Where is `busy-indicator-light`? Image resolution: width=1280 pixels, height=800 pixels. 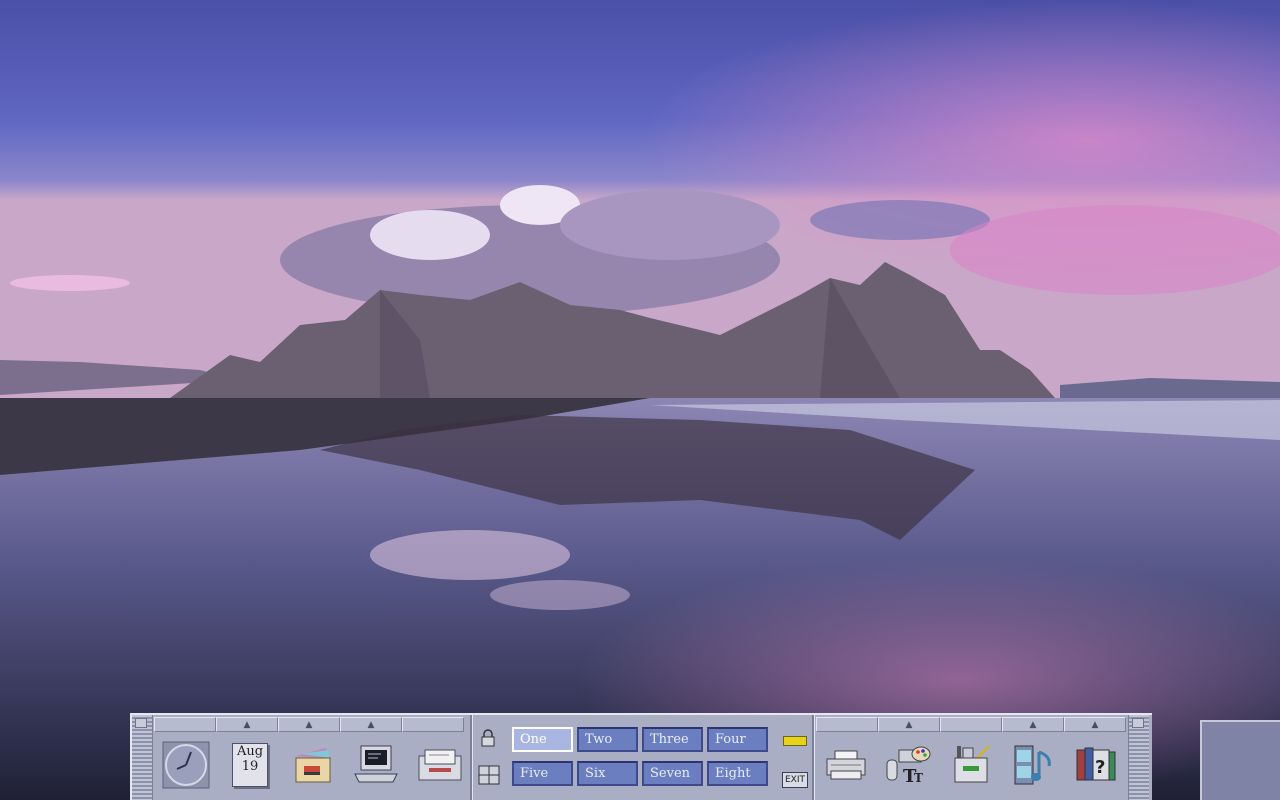 busy-indicator-light is located at coordinates (795, 741).